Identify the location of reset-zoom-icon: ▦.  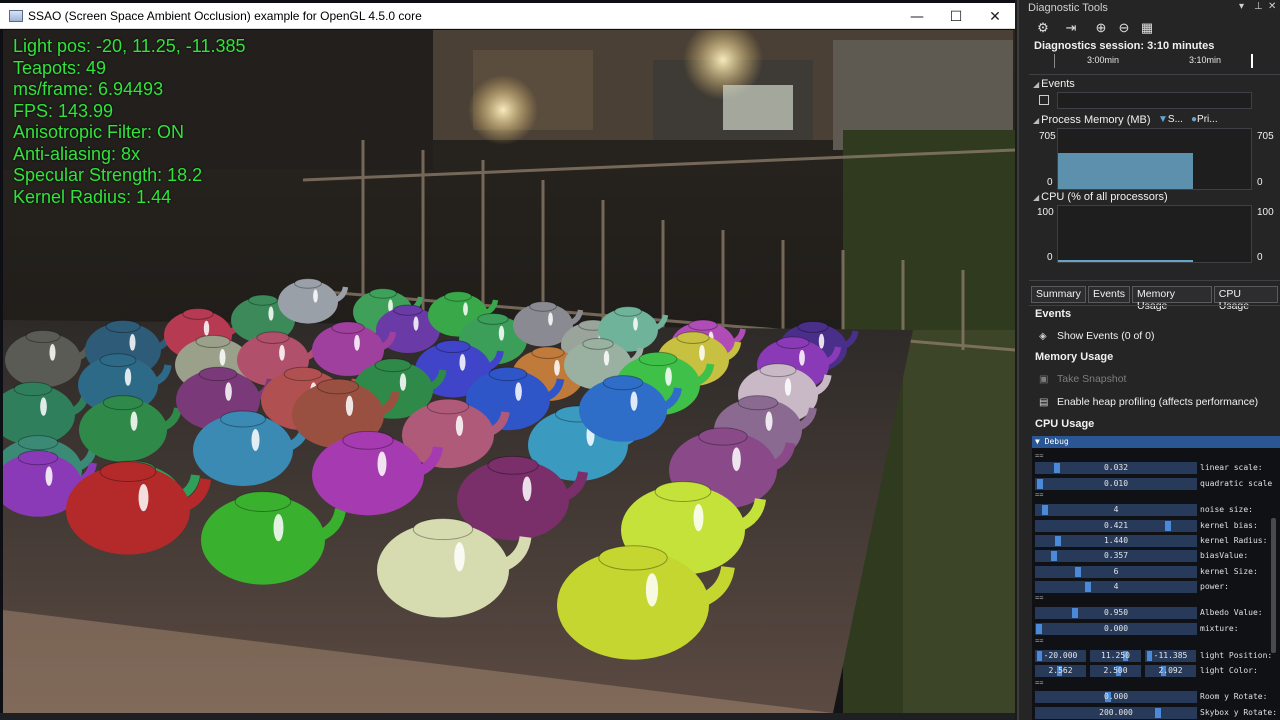
(1147, 28).